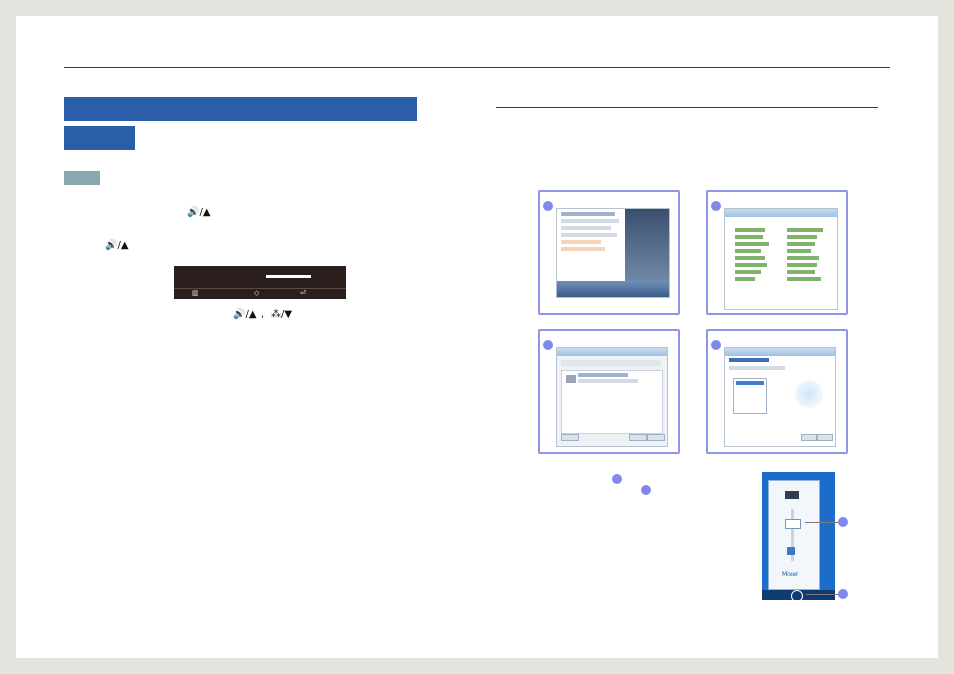 Image resolution: width=954 pixels, height=674 pixels. What do you see at coordinates (797, 596) in the screenshot?
I see `volume-tray-icon` at bounding box center [797, 596].